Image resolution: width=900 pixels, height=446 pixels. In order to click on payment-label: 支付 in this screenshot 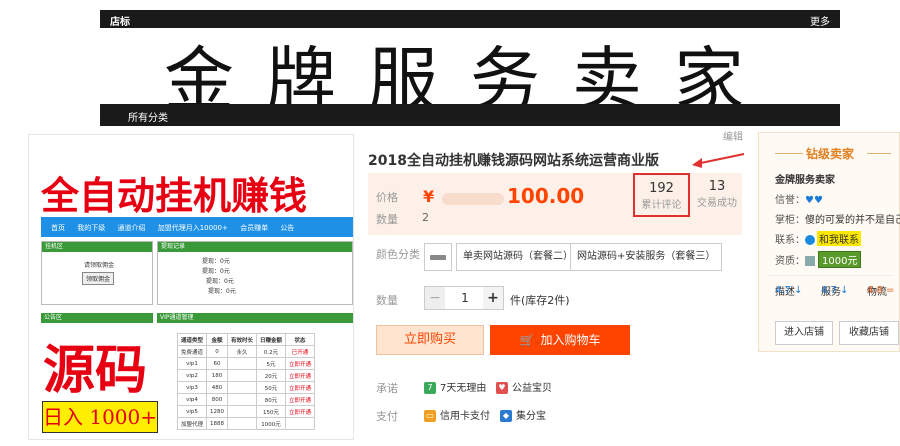, I will do `click(387, 416)`.